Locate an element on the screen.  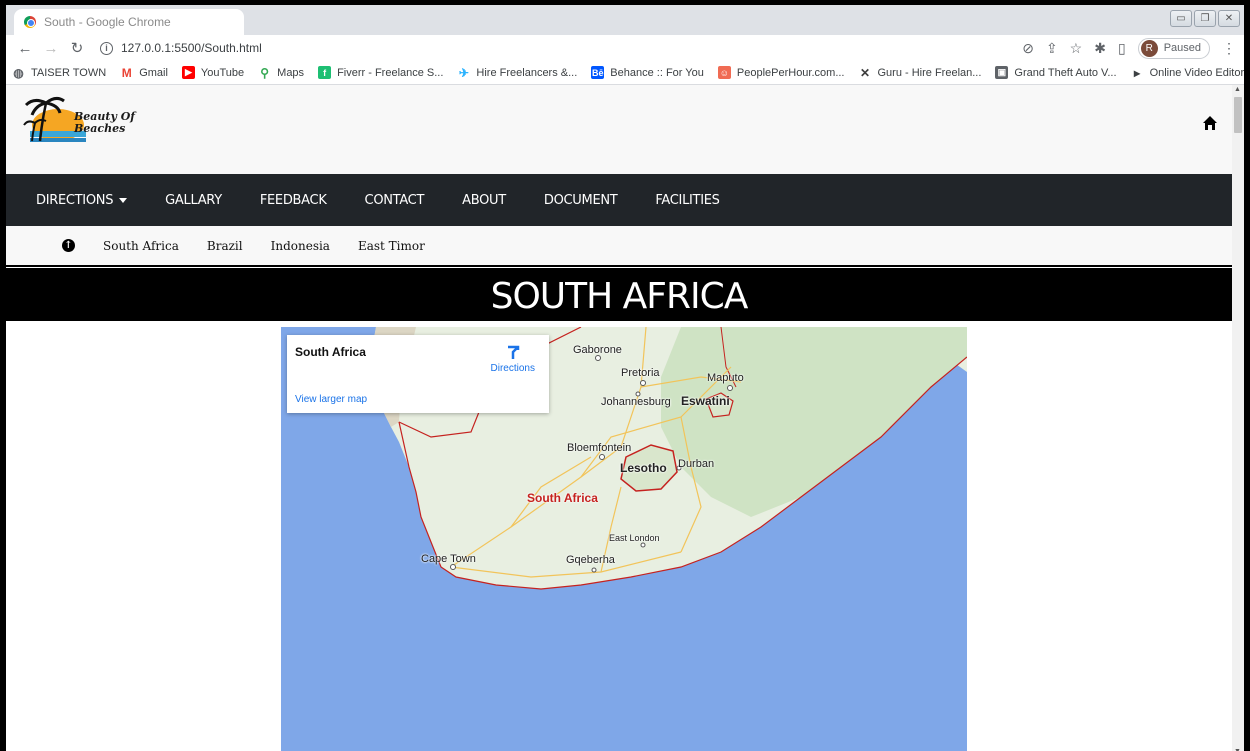
restore-icon: ❐ is located at coordinates (1205, 18).